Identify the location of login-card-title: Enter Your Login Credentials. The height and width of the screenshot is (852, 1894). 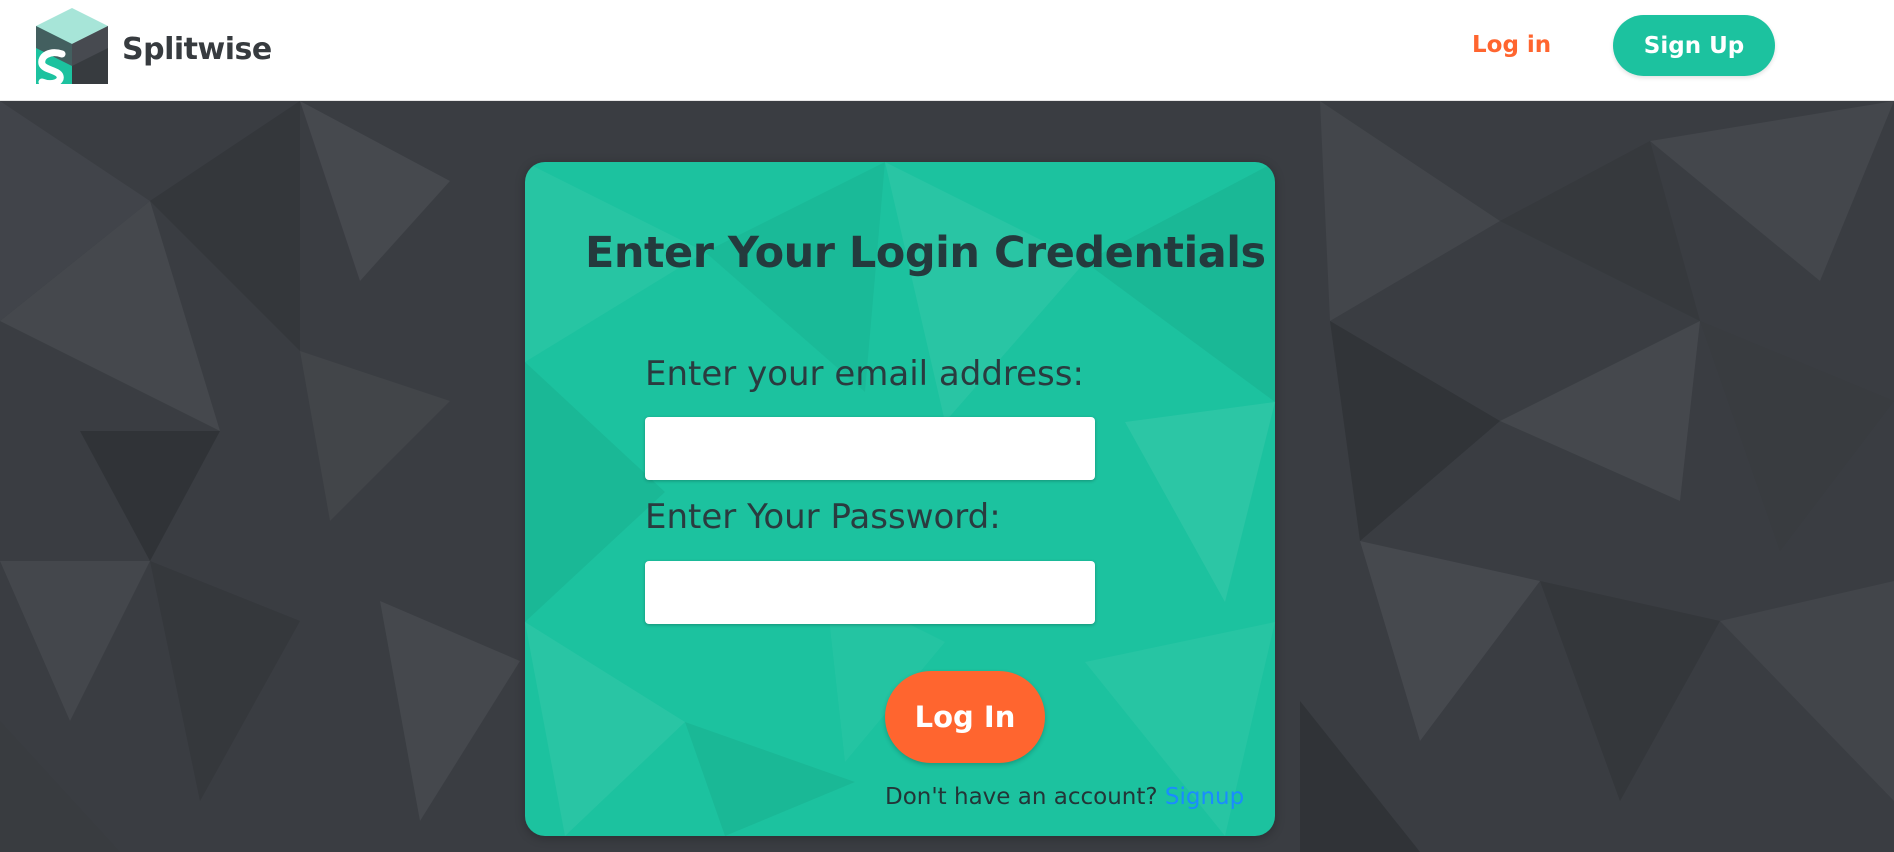
(925, 253).